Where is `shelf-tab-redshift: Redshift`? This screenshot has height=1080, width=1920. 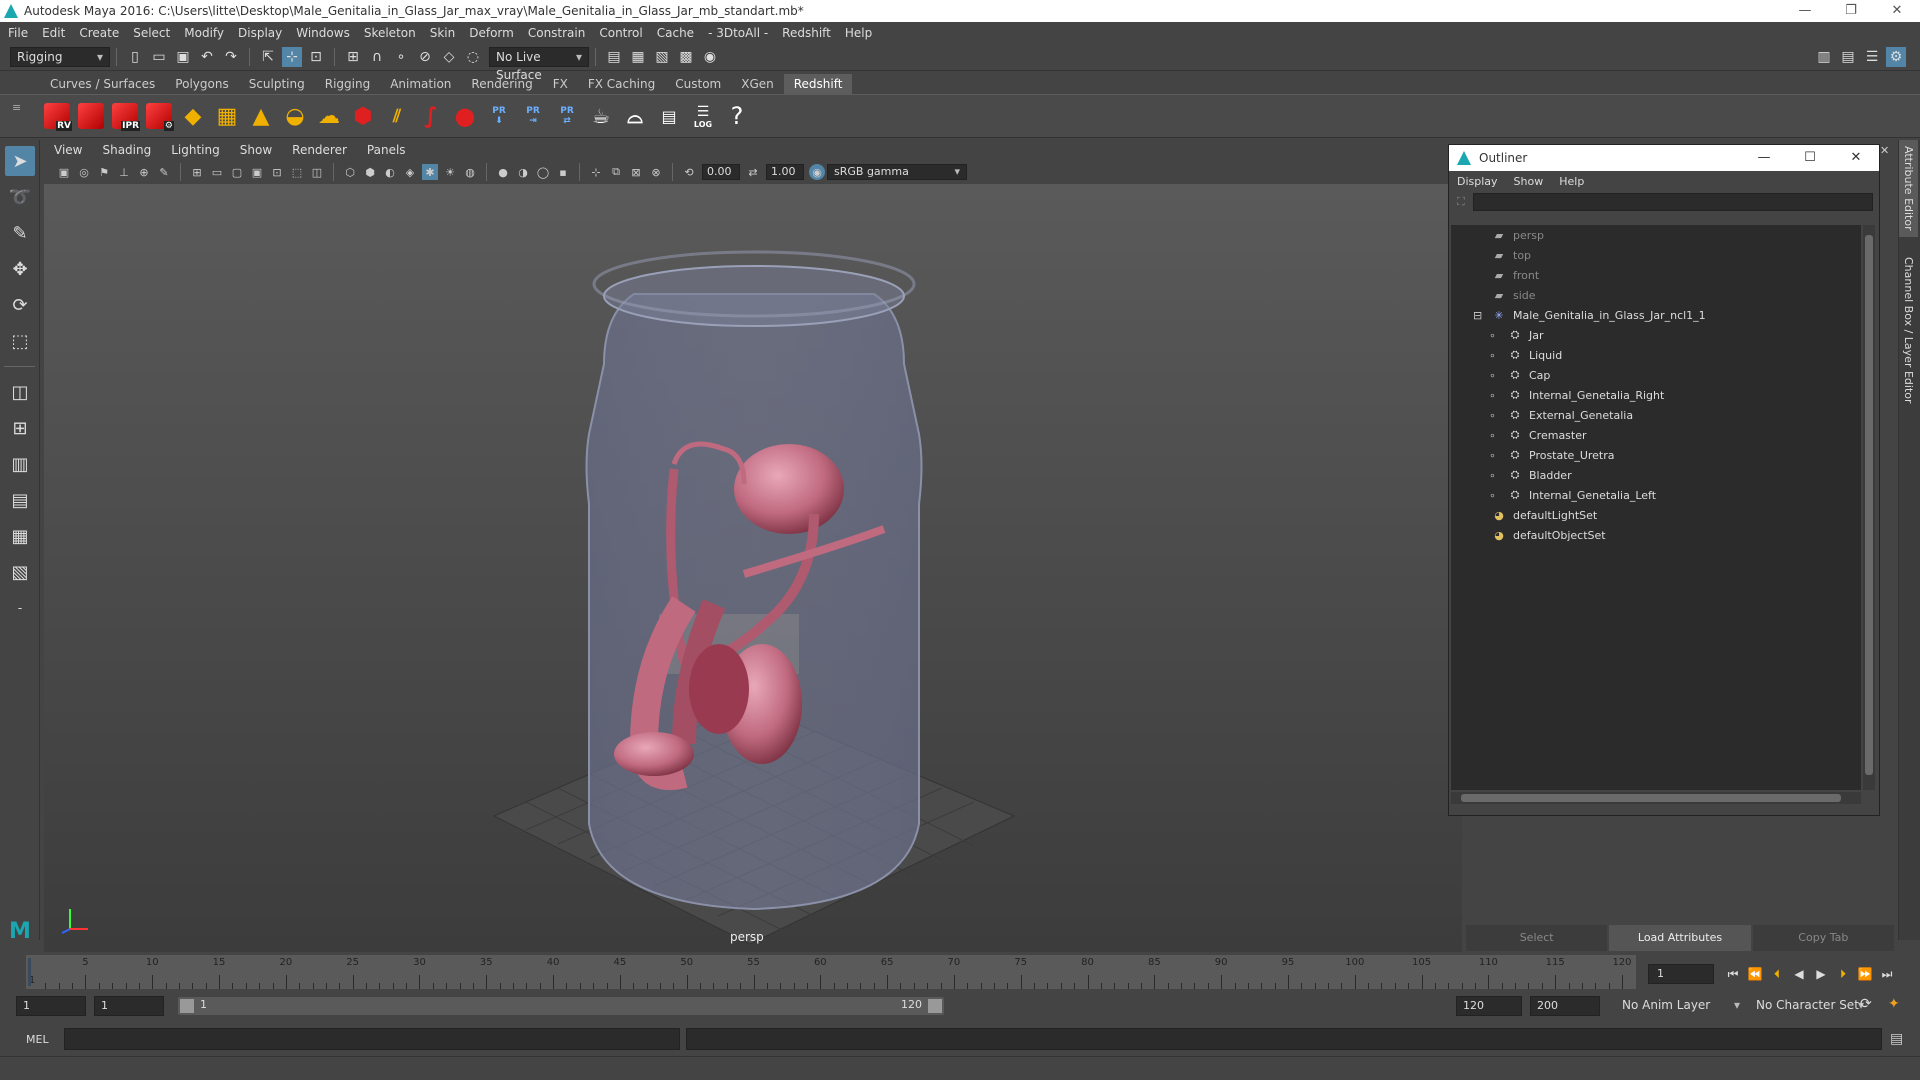
shelf-tab-redshift: Redshift is located at coordinates (818, 84).